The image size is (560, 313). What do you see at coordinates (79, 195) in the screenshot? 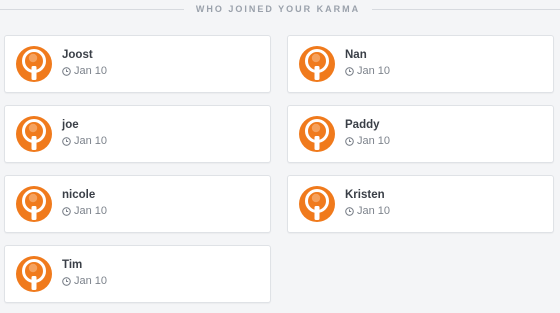
I see `member-name: nicole` at bounding box center [79, 195].